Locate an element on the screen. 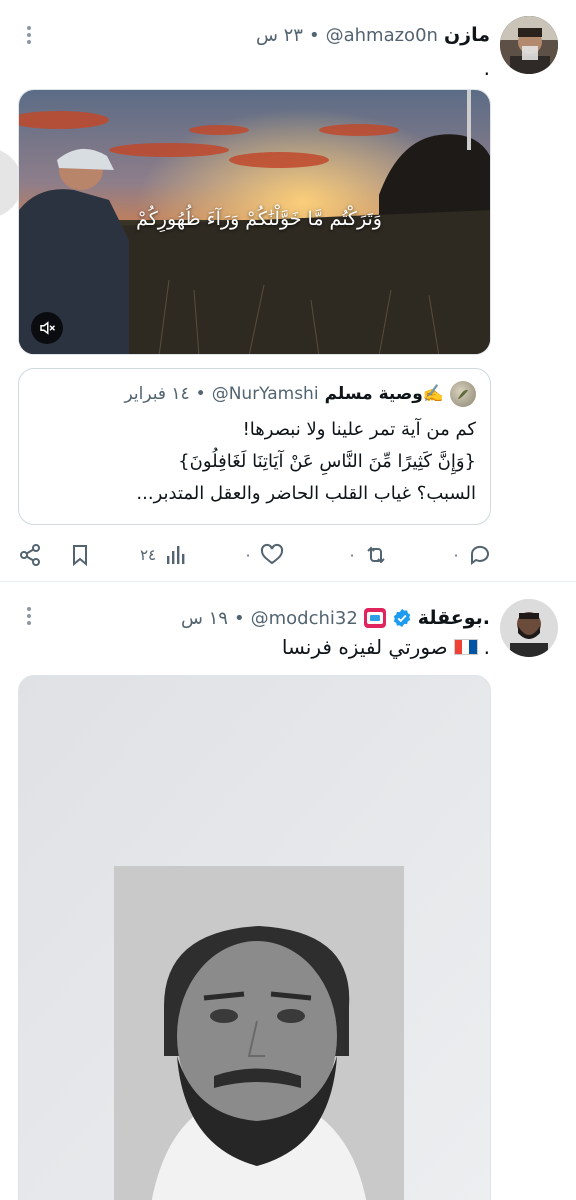 The height and width of the screenshot is (1200, 576). mute-icon is located at coordinates (47, 328).